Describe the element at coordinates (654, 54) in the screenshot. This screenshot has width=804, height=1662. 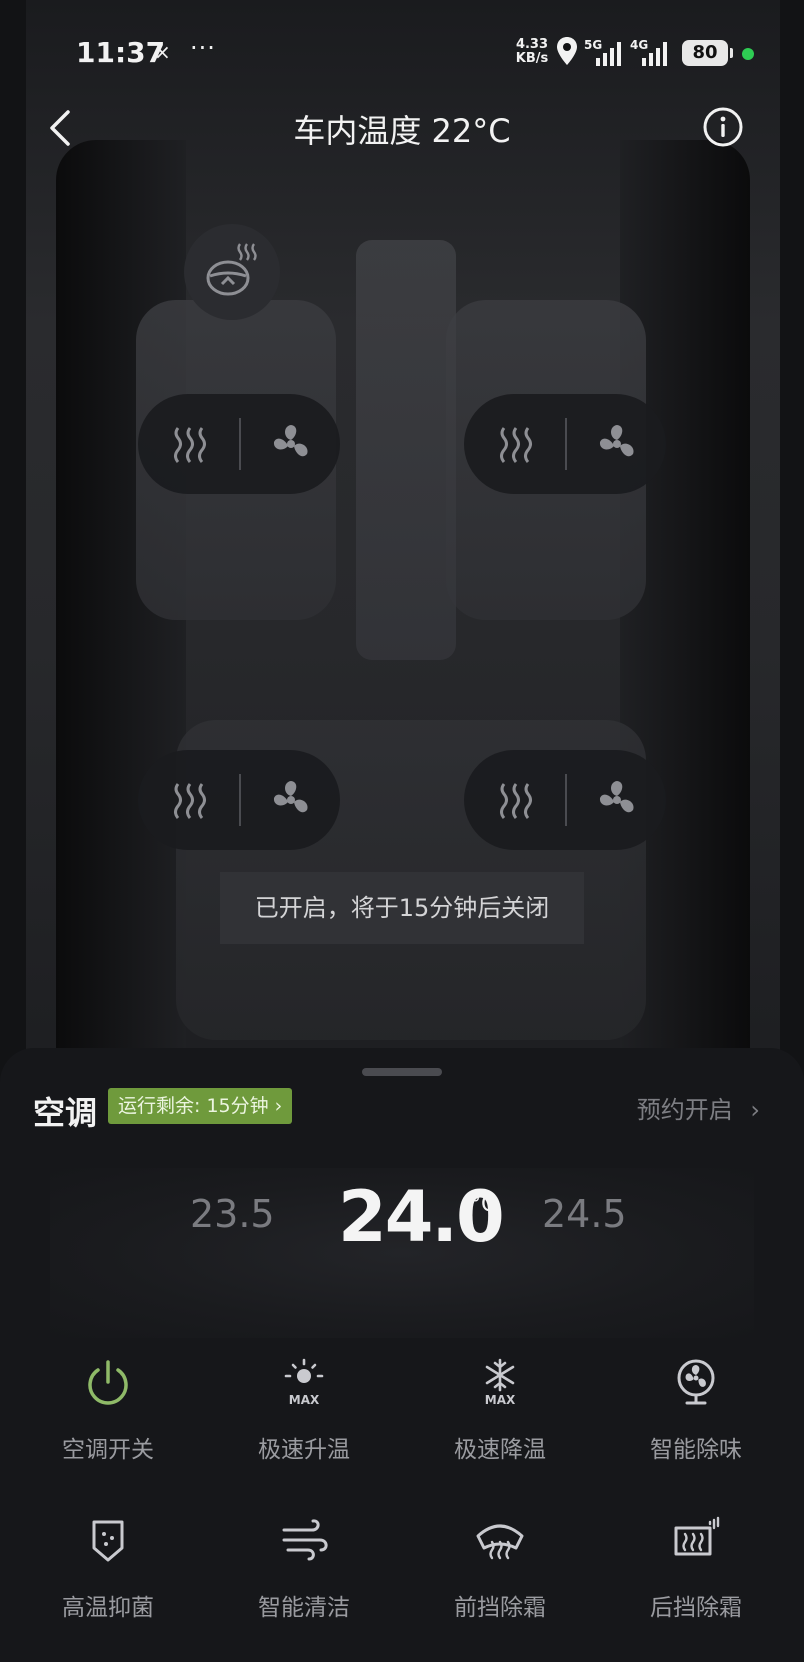
I see `signal-4g-icon` at that location.